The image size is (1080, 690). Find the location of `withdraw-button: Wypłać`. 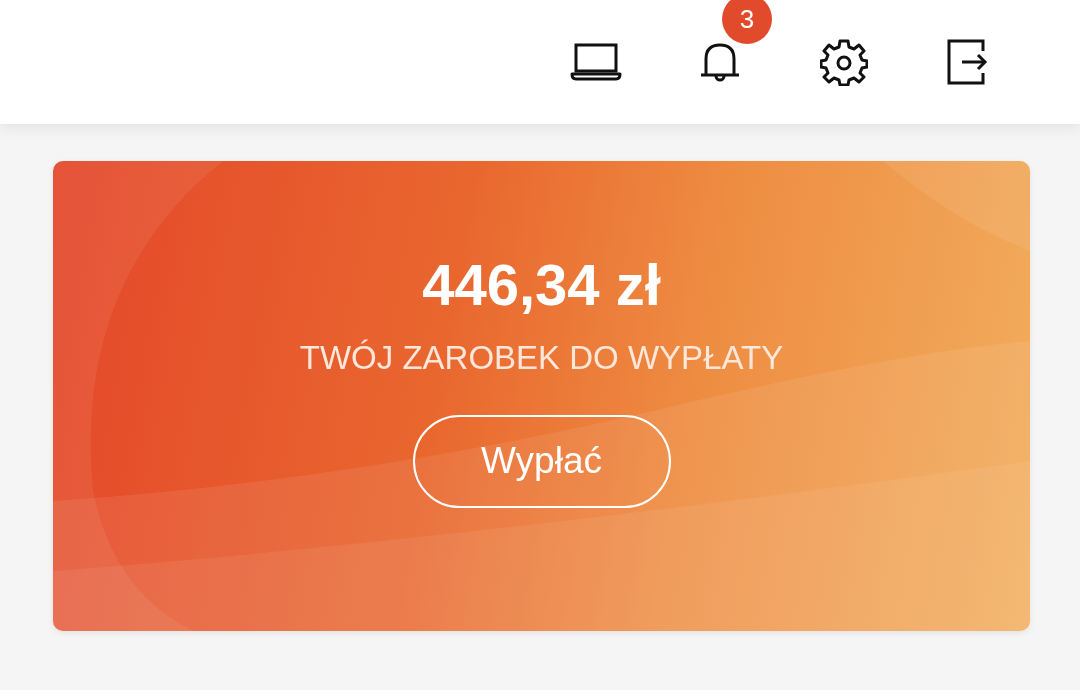

withdraw-button: Wypłać is located at coordinates (541, 461).